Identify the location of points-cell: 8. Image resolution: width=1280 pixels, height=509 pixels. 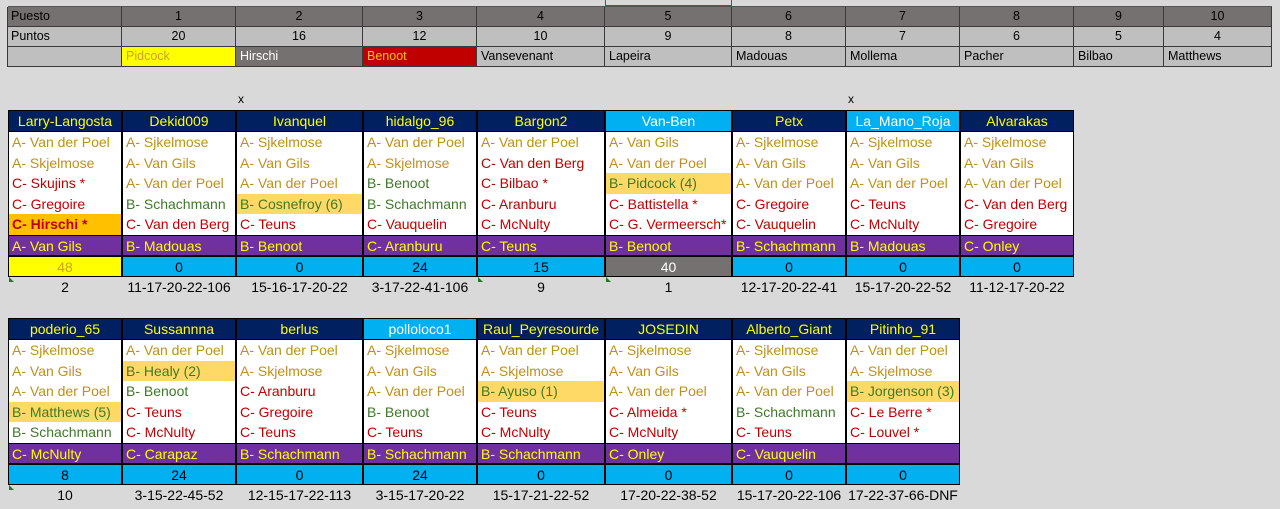
(789, 37).